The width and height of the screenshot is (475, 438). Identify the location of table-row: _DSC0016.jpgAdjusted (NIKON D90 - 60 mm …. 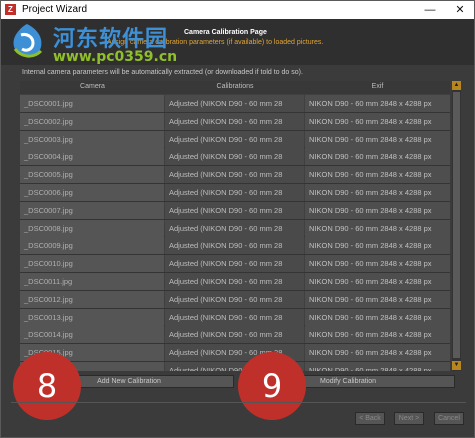
(235, 366).